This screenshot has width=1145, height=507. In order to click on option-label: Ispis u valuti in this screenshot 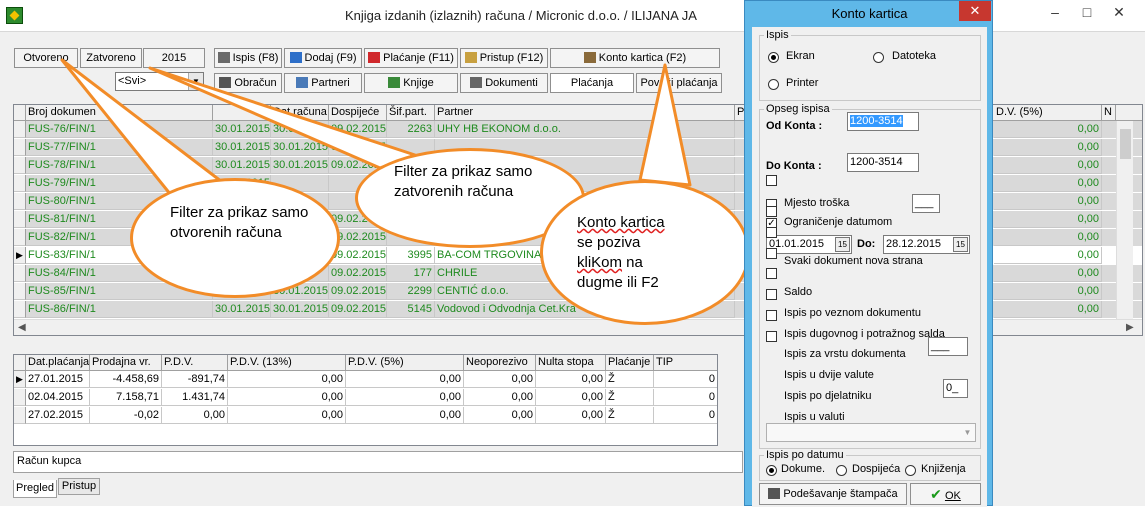, I will do `click(814, 417)`.